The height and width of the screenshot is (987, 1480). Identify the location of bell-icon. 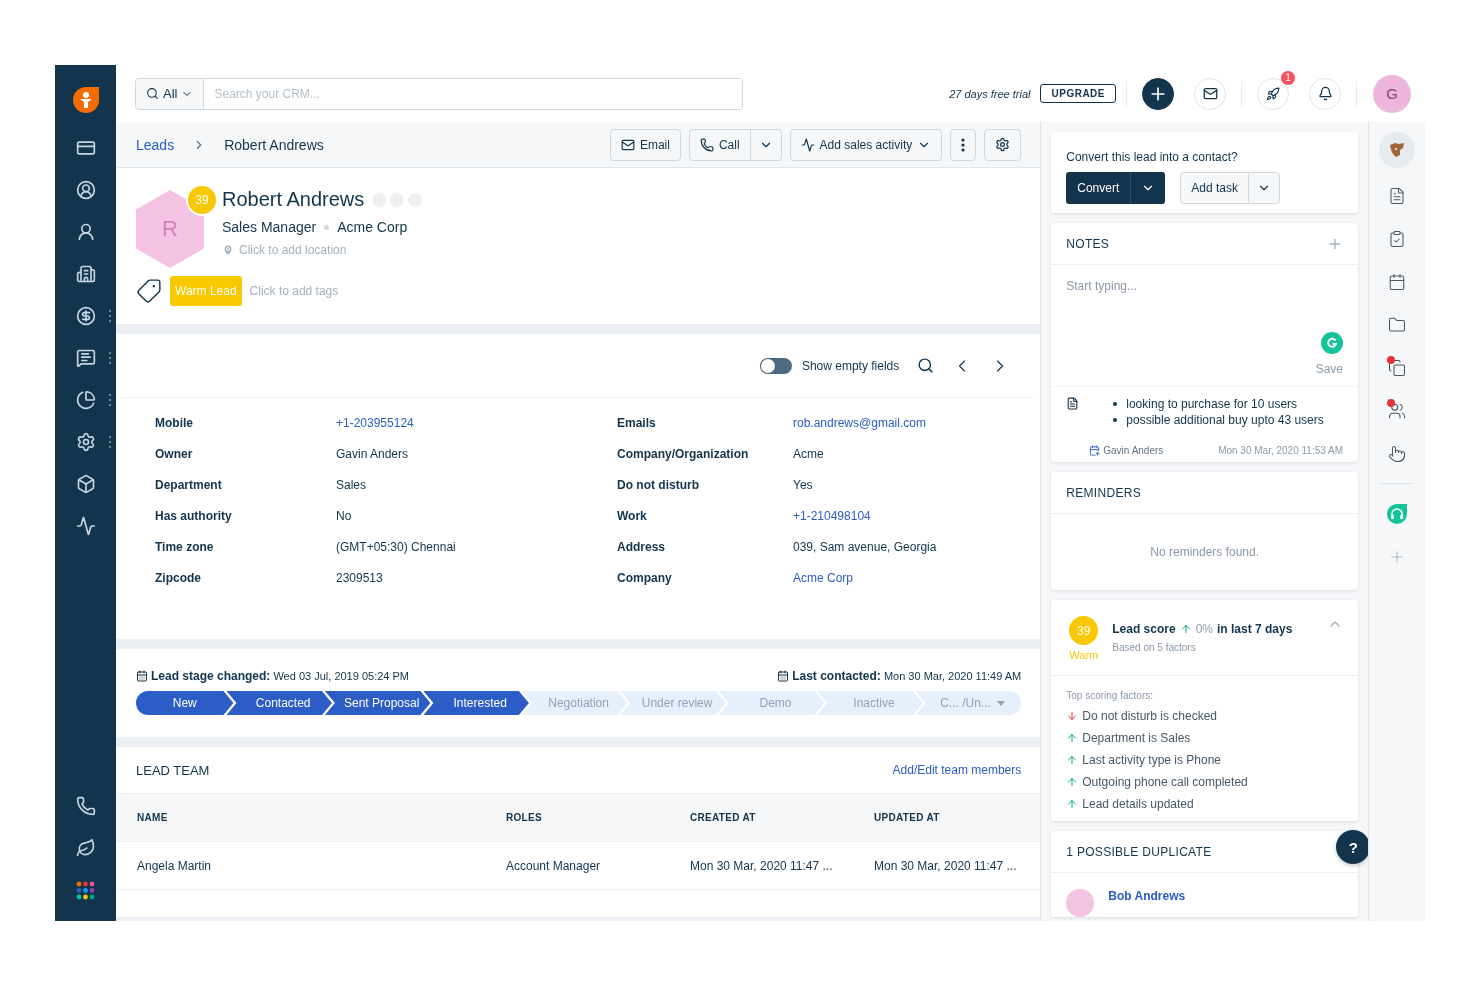
(1325, 93).